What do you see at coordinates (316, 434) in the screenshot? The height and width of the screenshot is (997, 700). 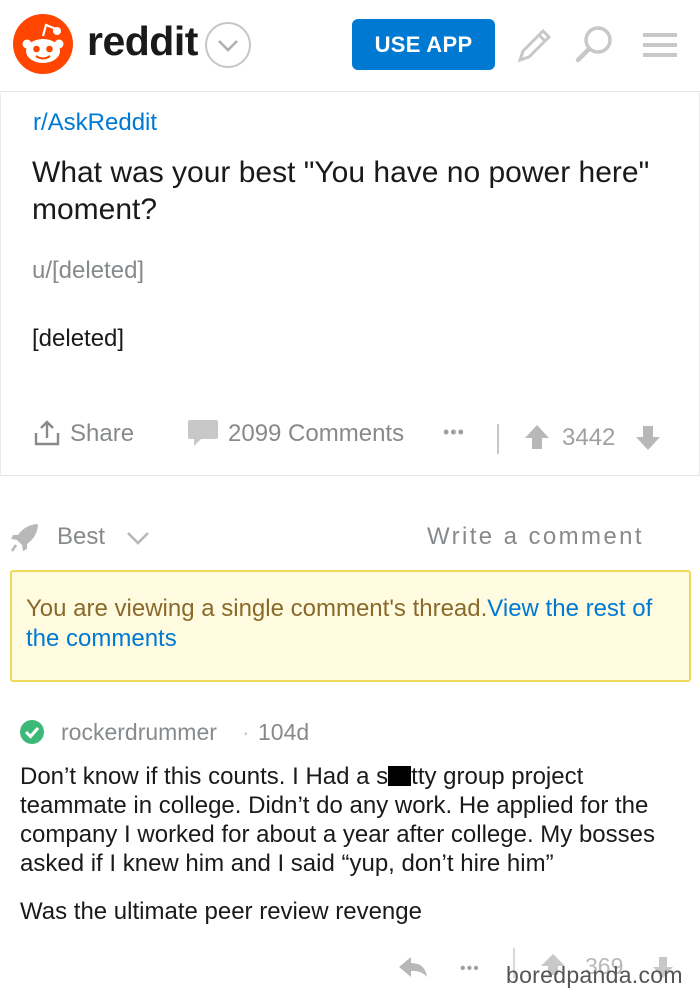 I see `comments-count-button: 2099 Comments` at bounding box center [316, 434].